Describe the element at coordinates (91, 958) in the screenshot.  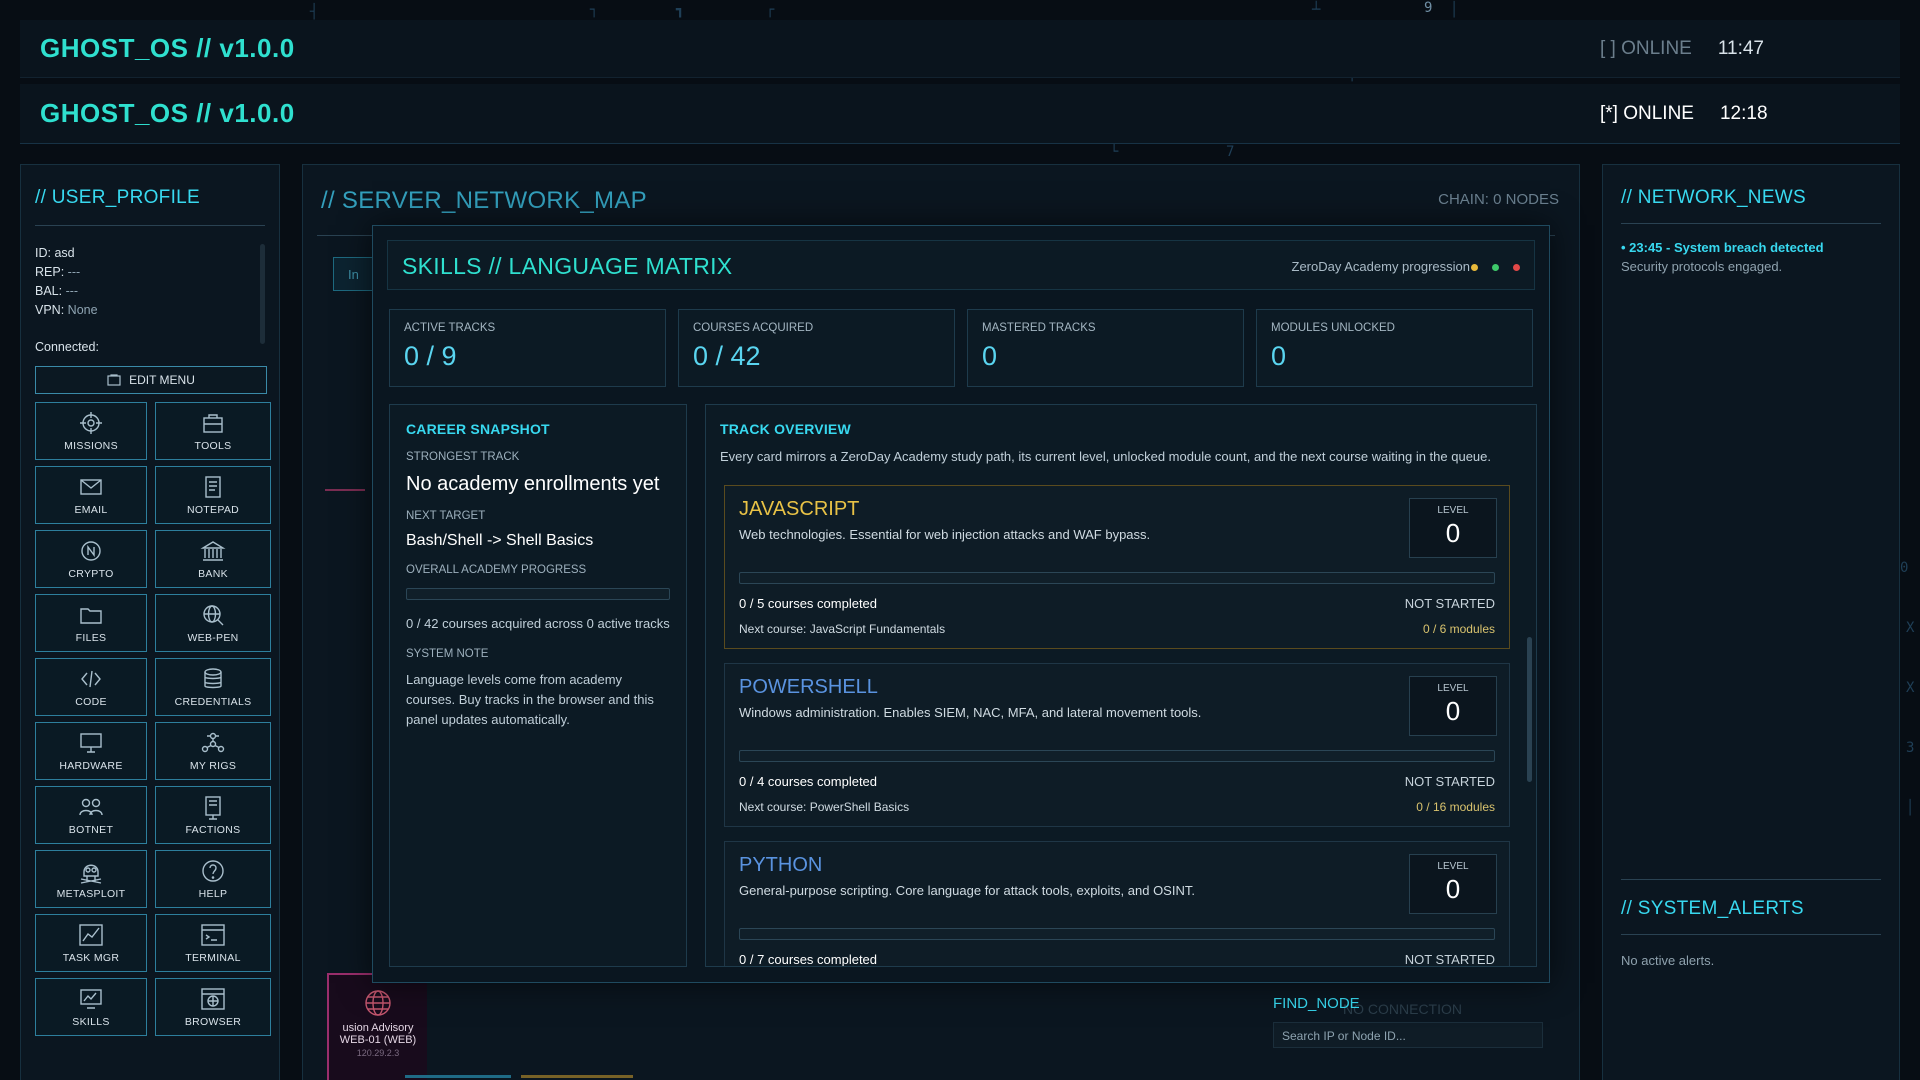
I see `app-label: TASK MGR` at that location.